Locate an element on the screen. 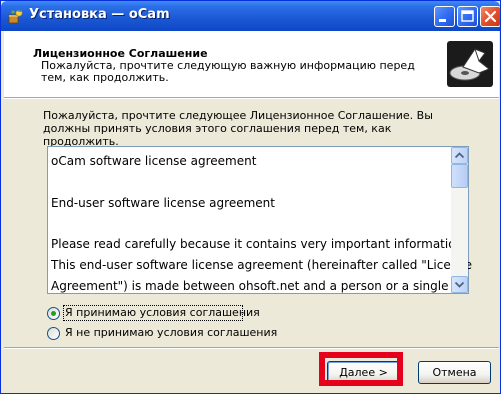 This screenshot has width=501, height=394. scroll-down-button is located at coordinates (459, 284).